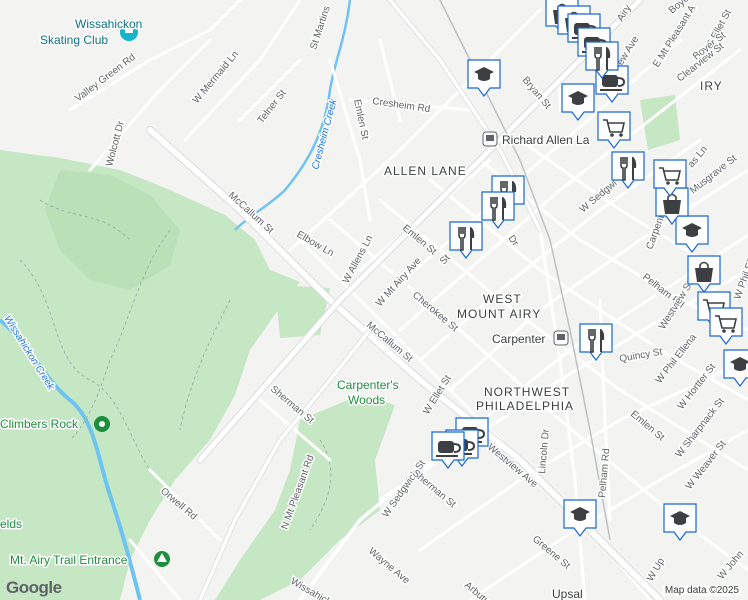 The image size is (748, 600). I want to click on carpenter-station: Carpenter, so click(530, 339).